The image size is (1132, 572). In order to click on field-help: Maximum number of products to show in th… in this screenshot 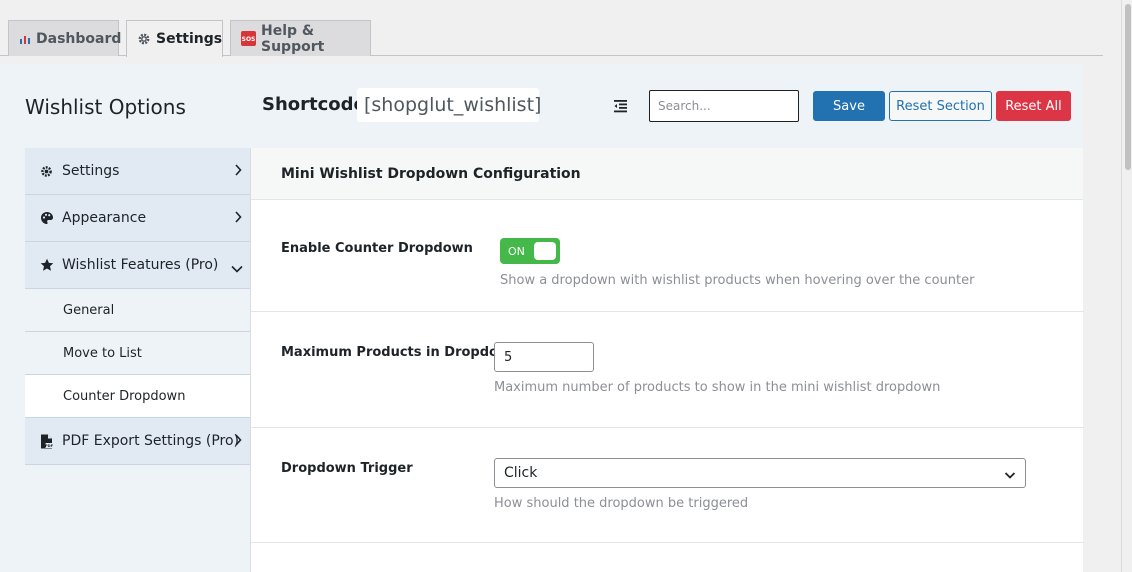, I will do `click(717, 387)`.